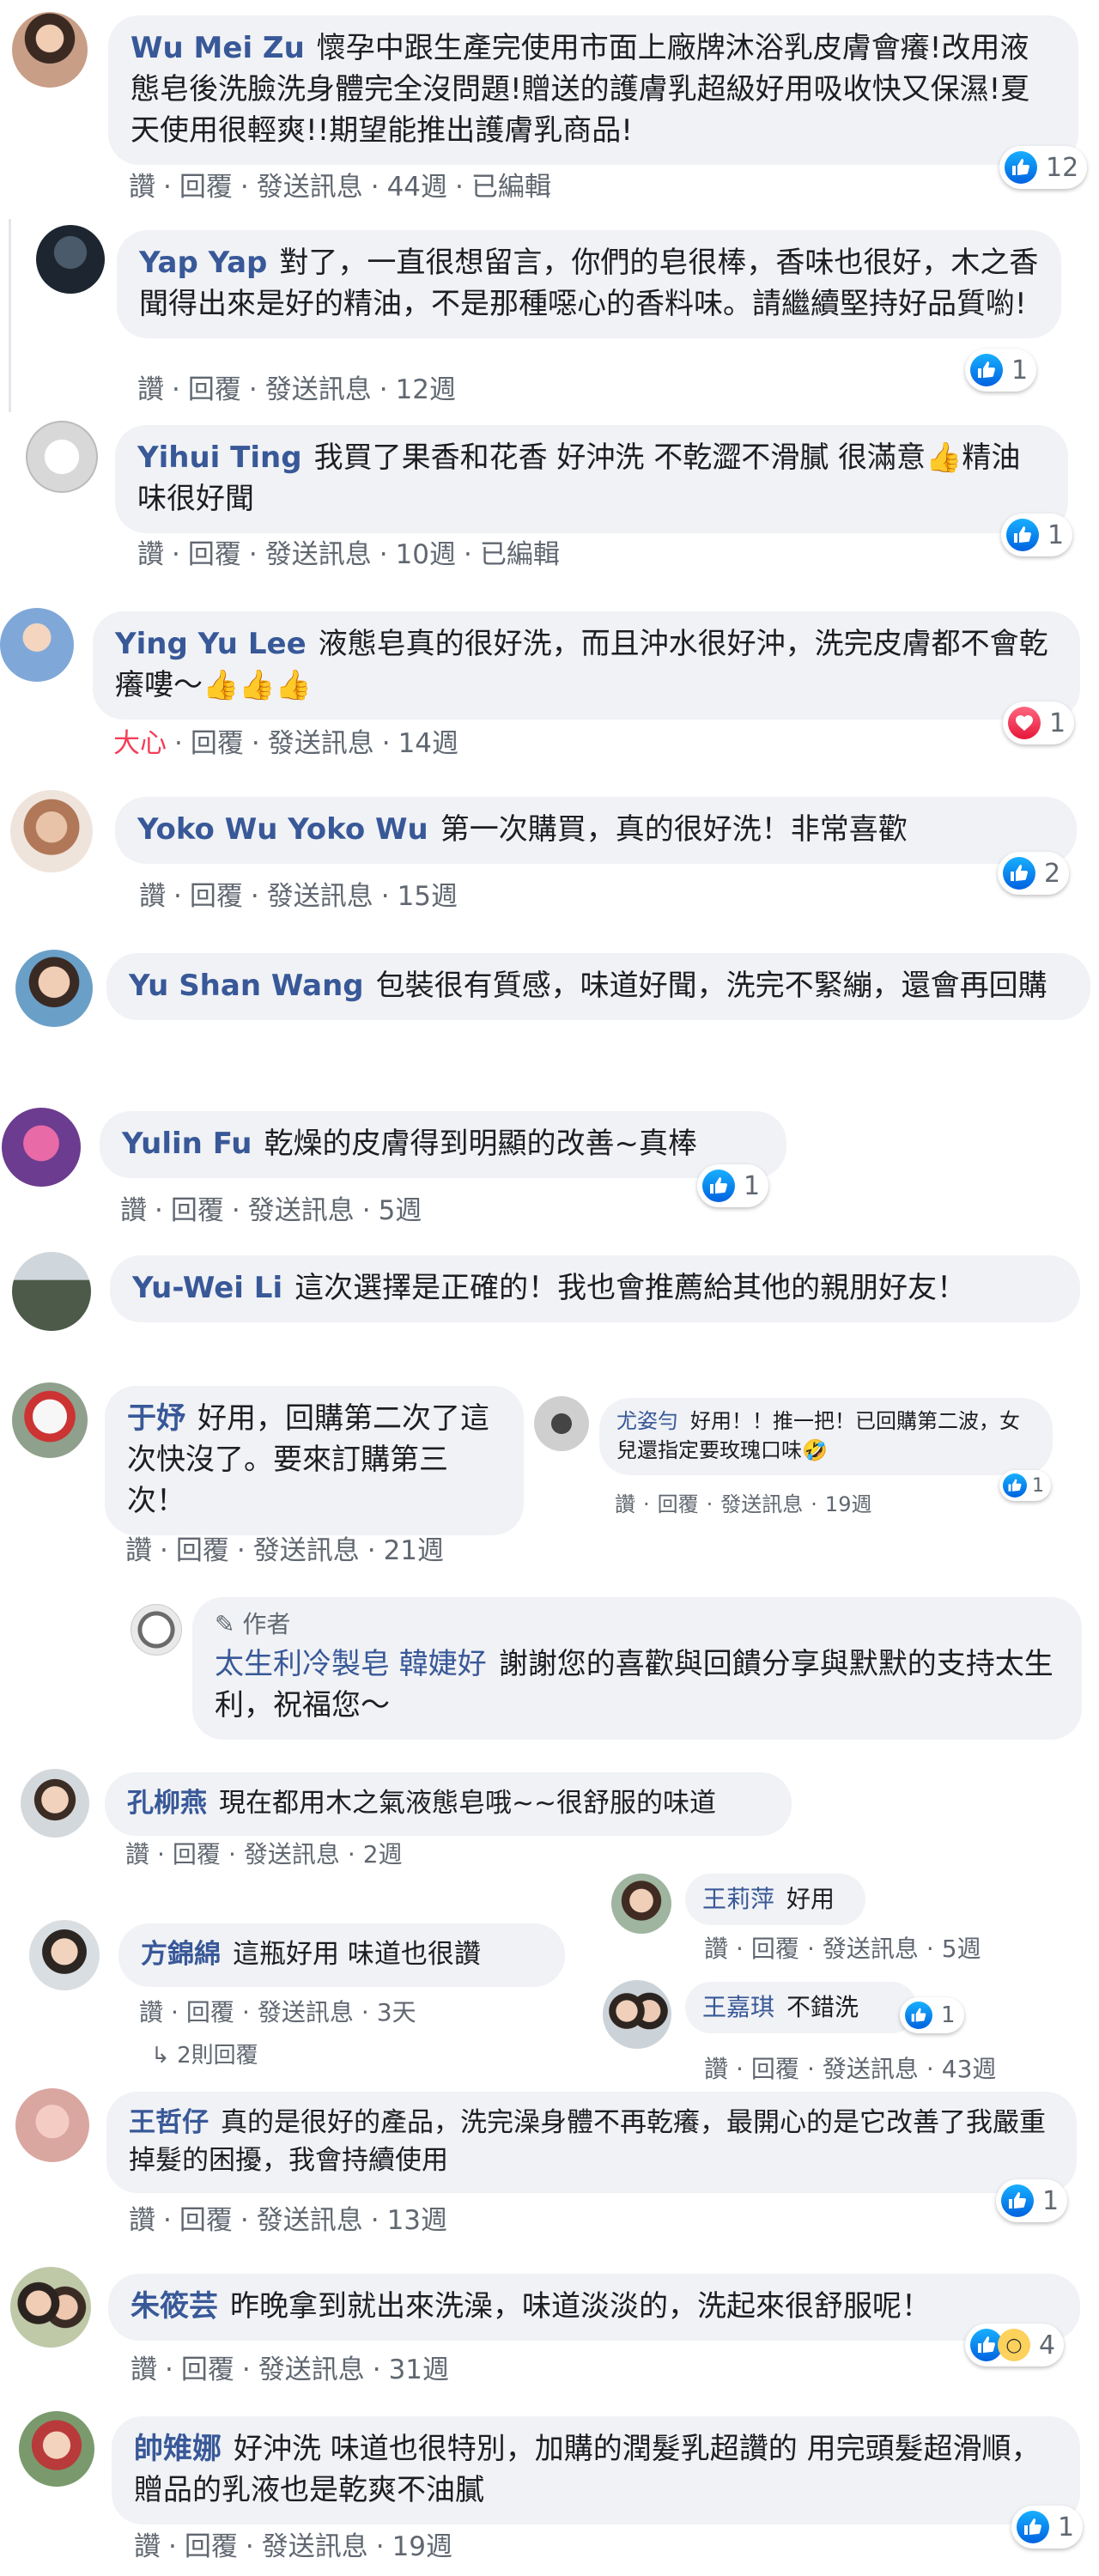  I want to click on replier-name: 尤姿勻, so click(647, 1421).